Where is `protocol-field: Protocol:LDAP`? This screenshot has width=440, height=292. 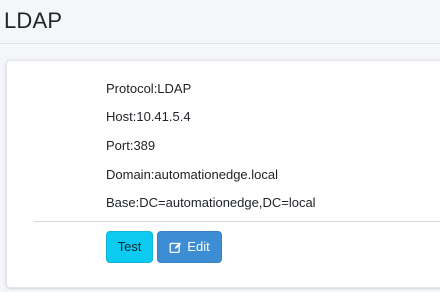 protocol-field: Protocol:LDAP is located at coordinates (149, 88).